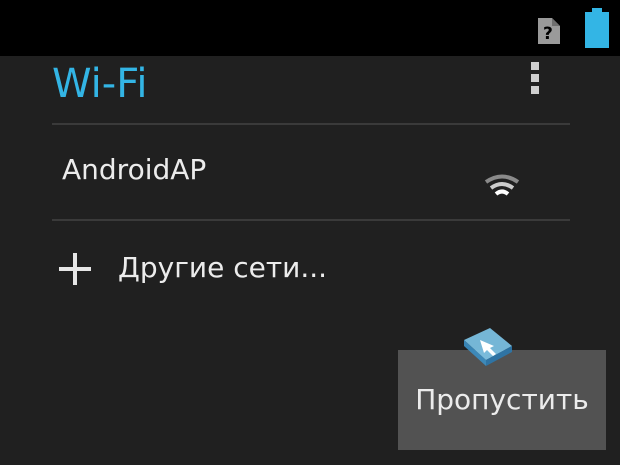 The image size is (620, 465). What do you see at coordinates (311, 124) in the screenshot?
I see `header-divider` at bounding box center [311, 124].